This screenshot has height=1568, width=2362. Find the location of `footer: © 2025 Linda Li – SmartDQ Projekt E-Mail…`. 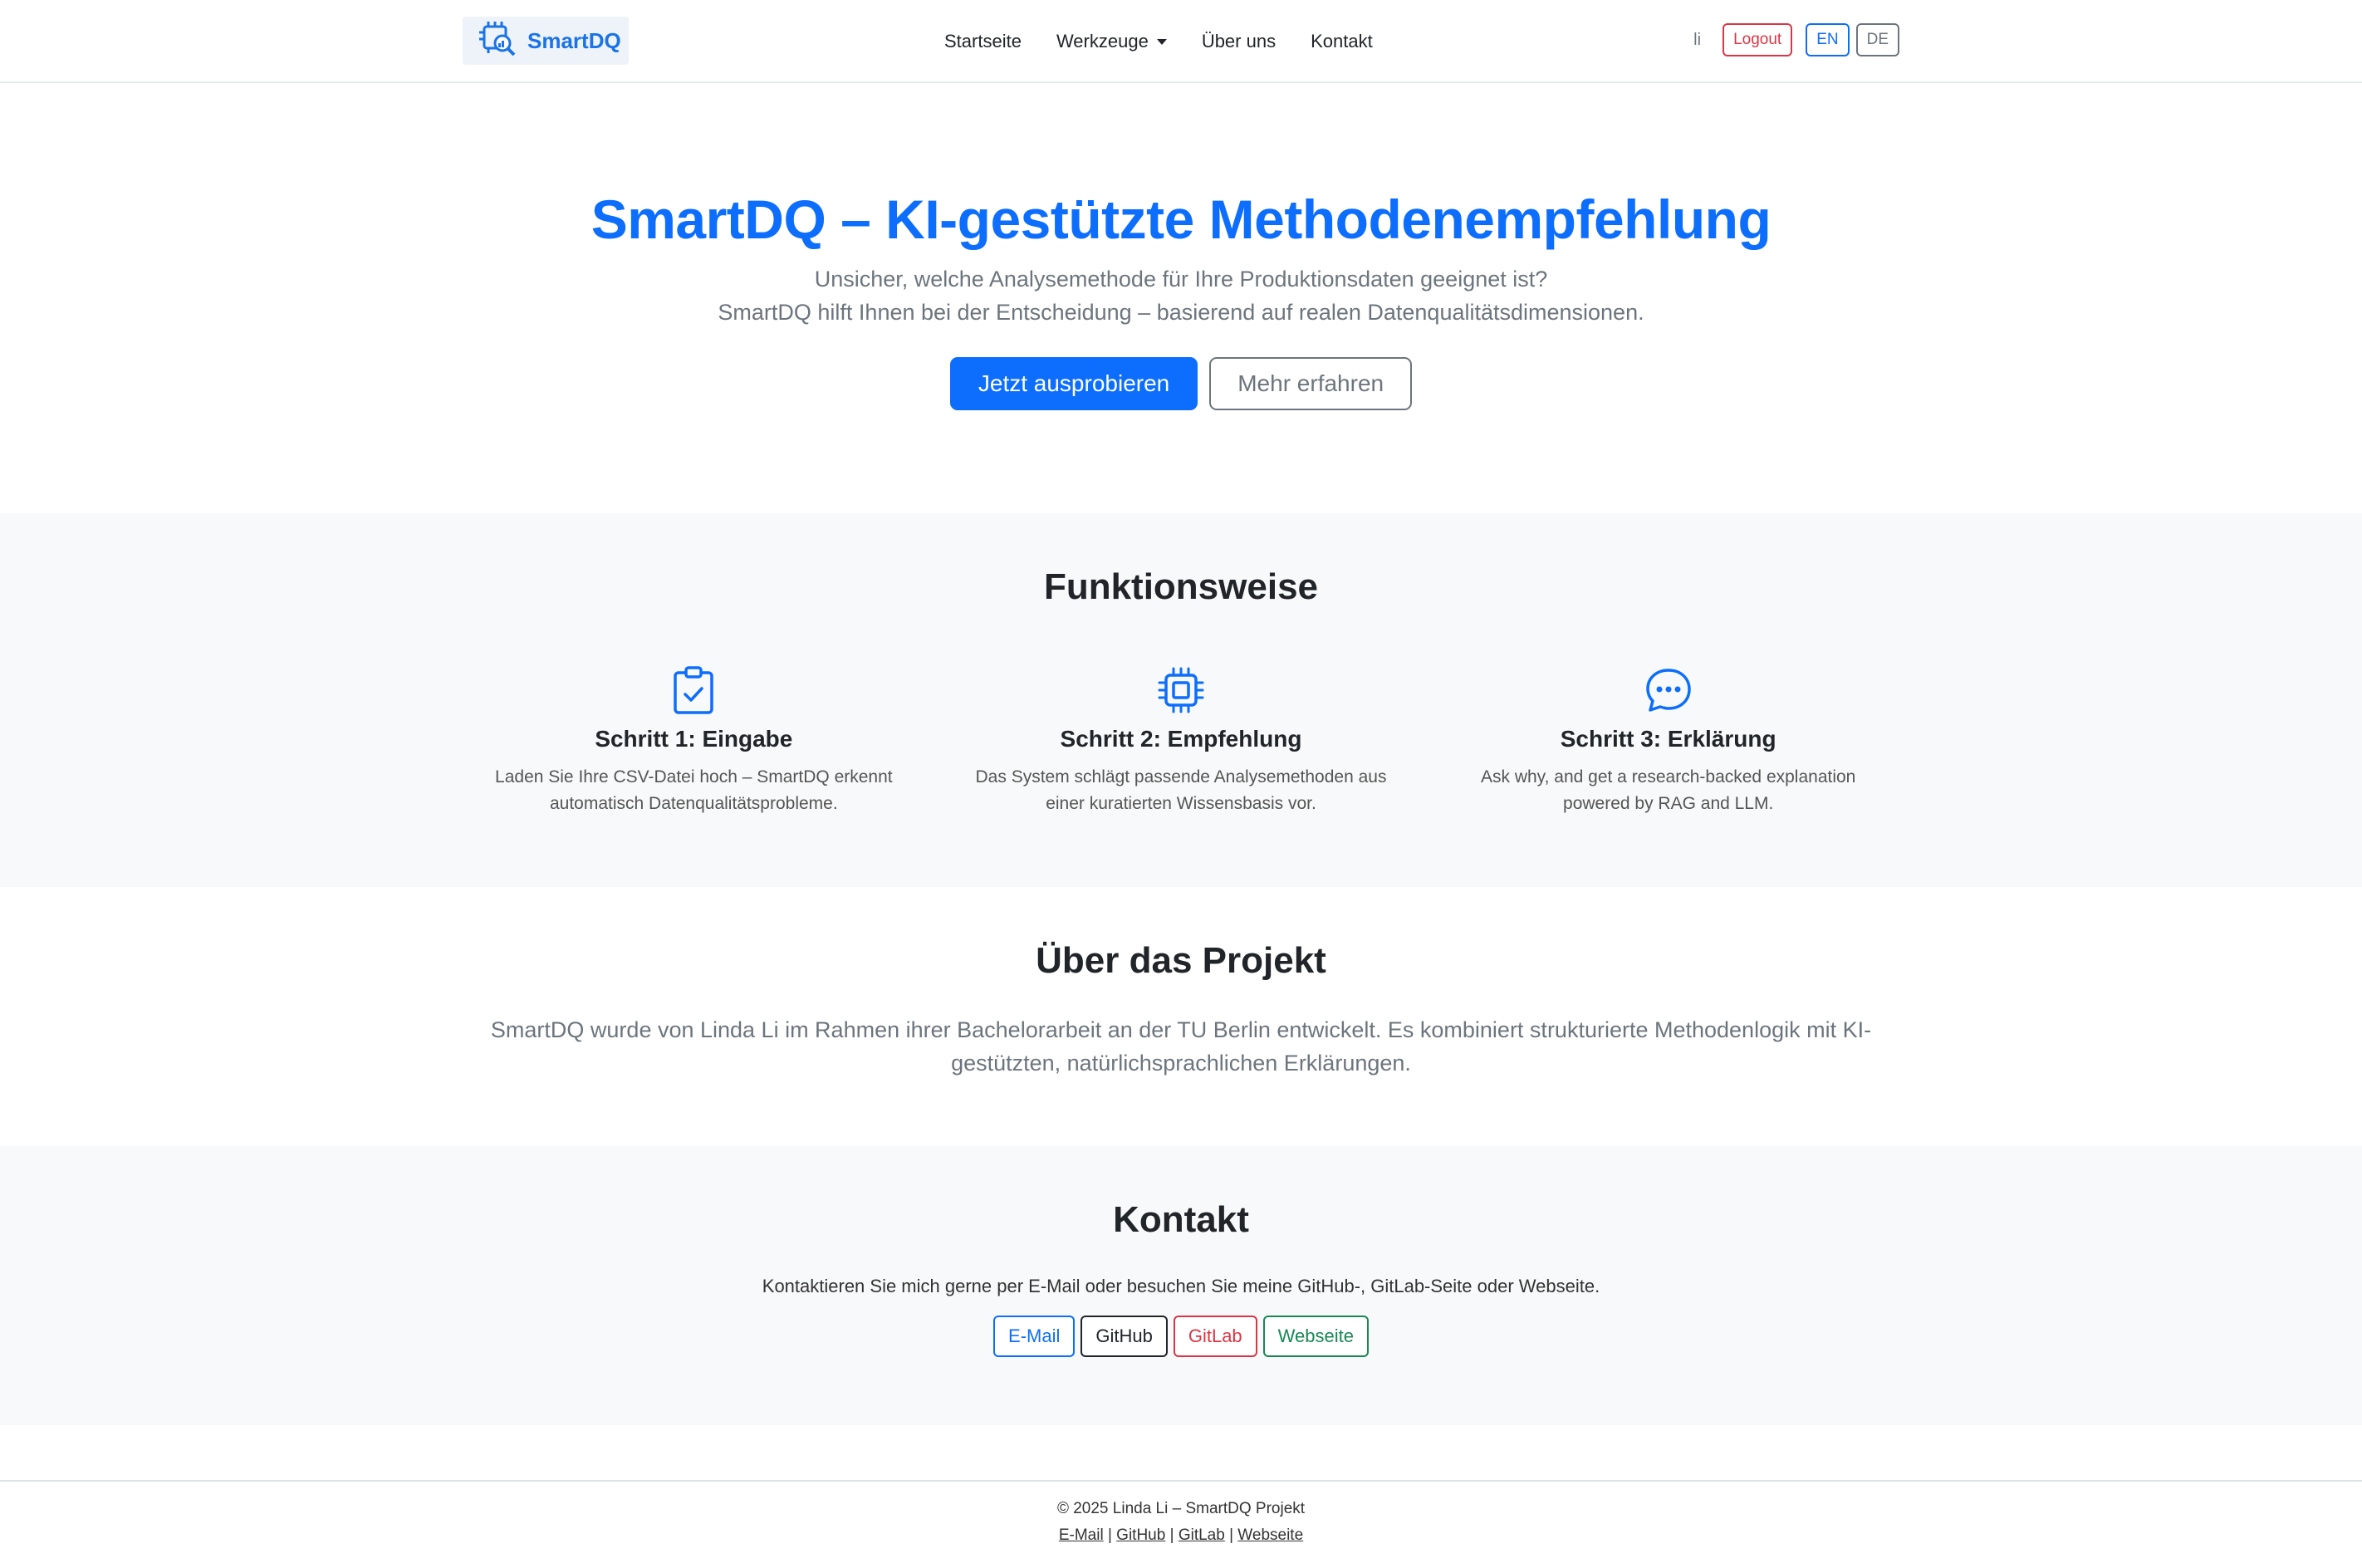

footer: © 2025 Linda Li – SmartDQ Projekt E-Mail… is located at coordinates (1181, 1512).